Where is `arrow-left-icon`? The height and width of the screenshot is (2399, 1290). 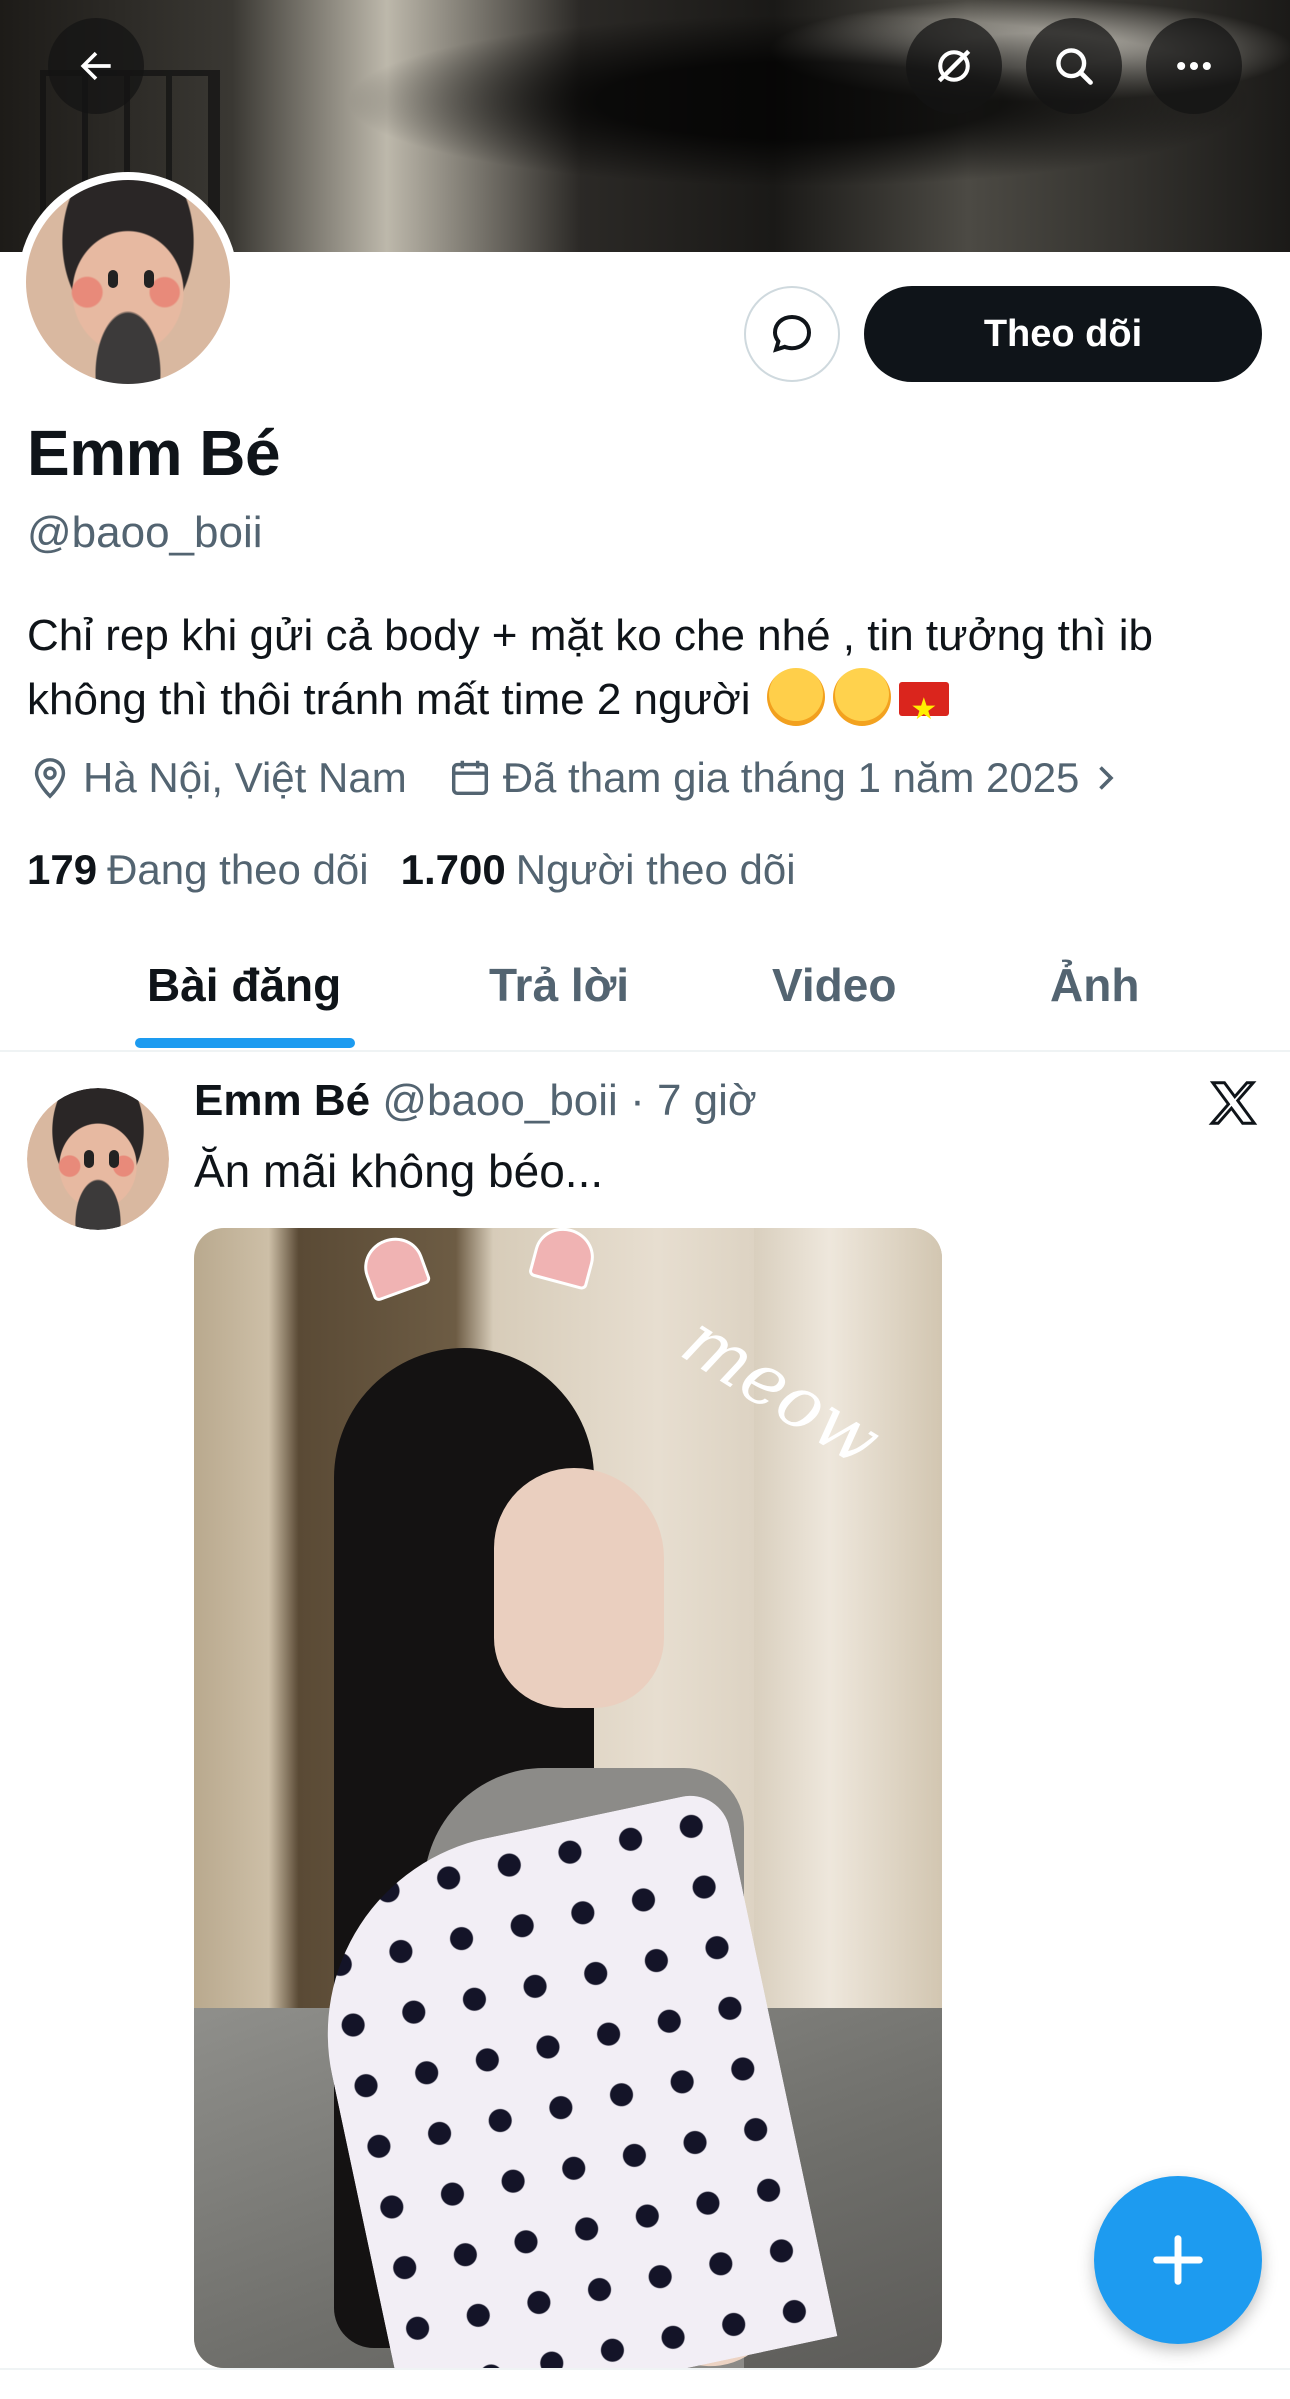
arrow-left-icon is located at coordinates (95, 66).